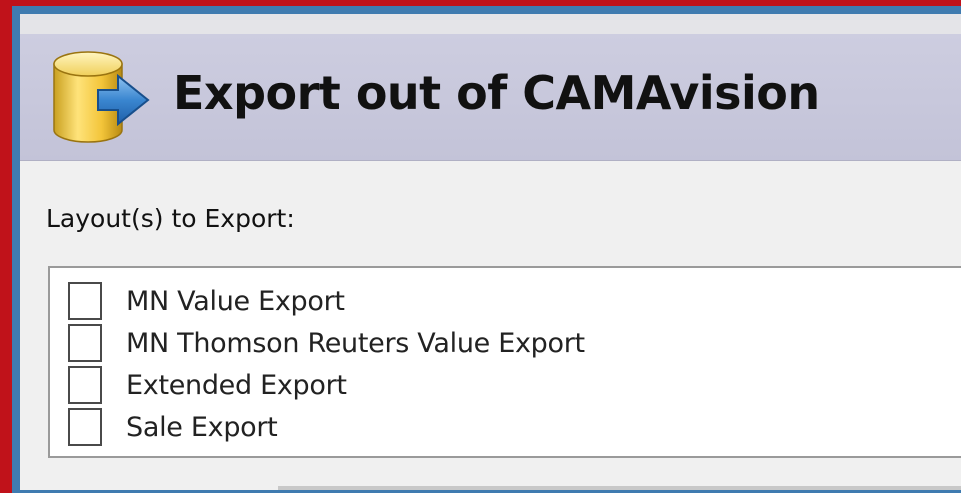 This screenshot has height=493, width=961. Describe the element at coordinates (202, 427) in the screenshot. I see `list-item-label: Sale Export` at that location.